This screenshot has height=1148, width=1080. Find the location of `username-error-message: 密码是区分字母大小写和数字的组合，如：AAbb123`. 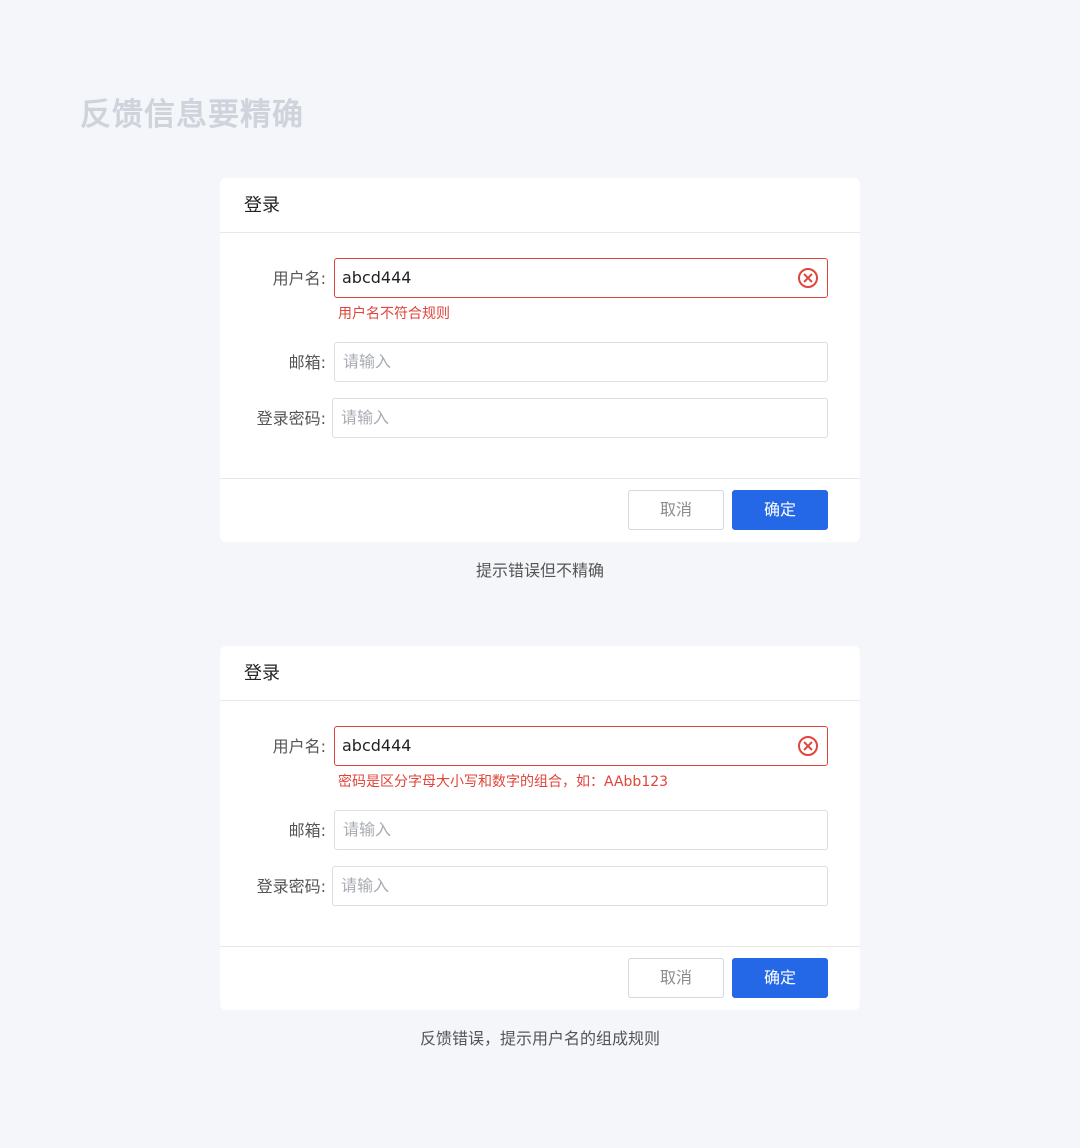

username-error-message: 密码是区分字母大小写和数字的组合，如：AAbb123 is located at coordinates (503, 782).